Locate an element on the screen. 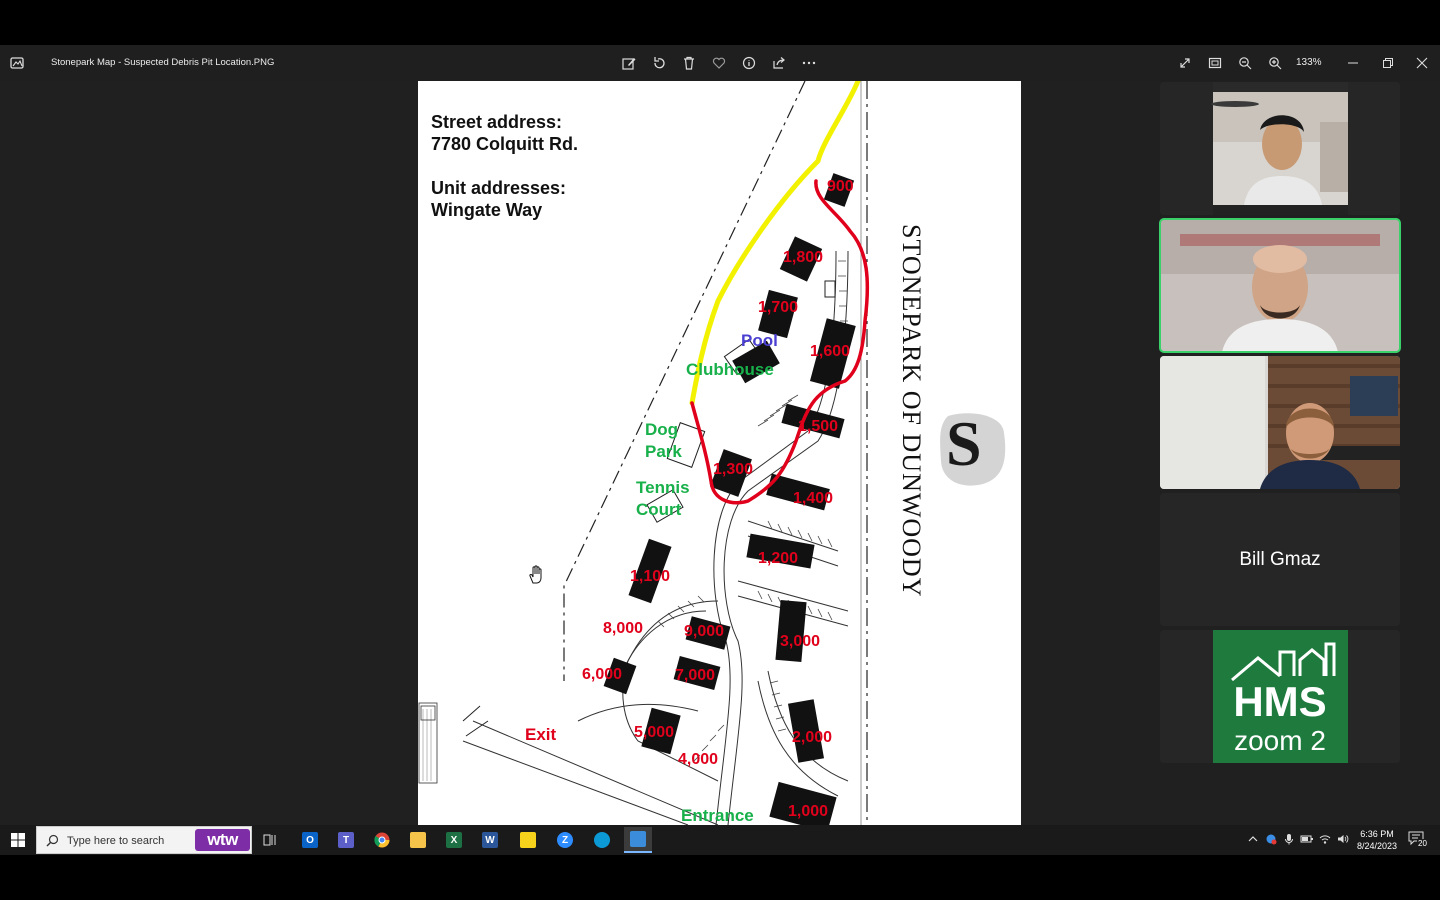 The width and height of the screenshot is (1440, 900). unit-label: 1,200 is located at coordinates (778, 558).